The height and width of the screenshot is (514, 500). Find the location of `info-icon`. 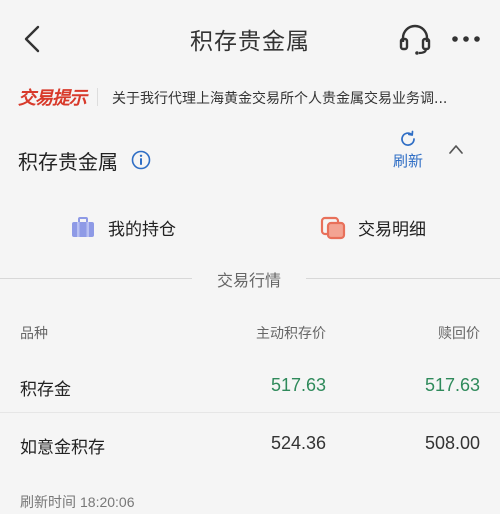

info-icon is located at coordinates (141, 160).